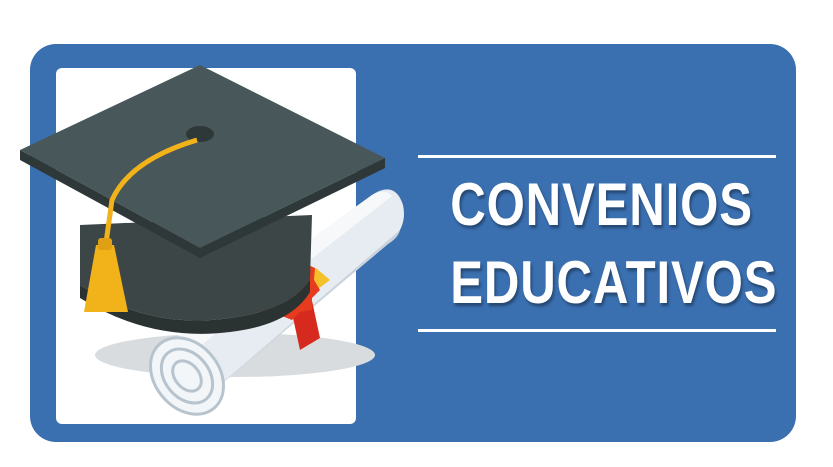 The image size is (833, 467). What do you see at coordinates (597, 156) in the screenshot?
I see `top-divider-line` at bounding box center [597, 156].